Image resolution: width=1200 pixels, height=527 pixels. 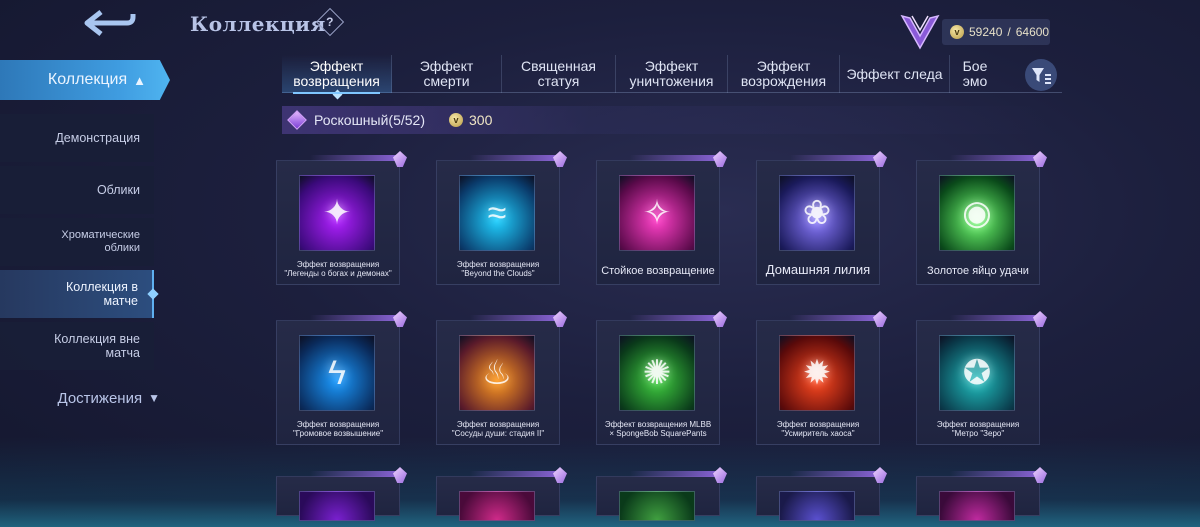 What do you see at coordinates (337, 94) in the screenshot?
I see `active-tab-marker` at bounding box center [337, 94].